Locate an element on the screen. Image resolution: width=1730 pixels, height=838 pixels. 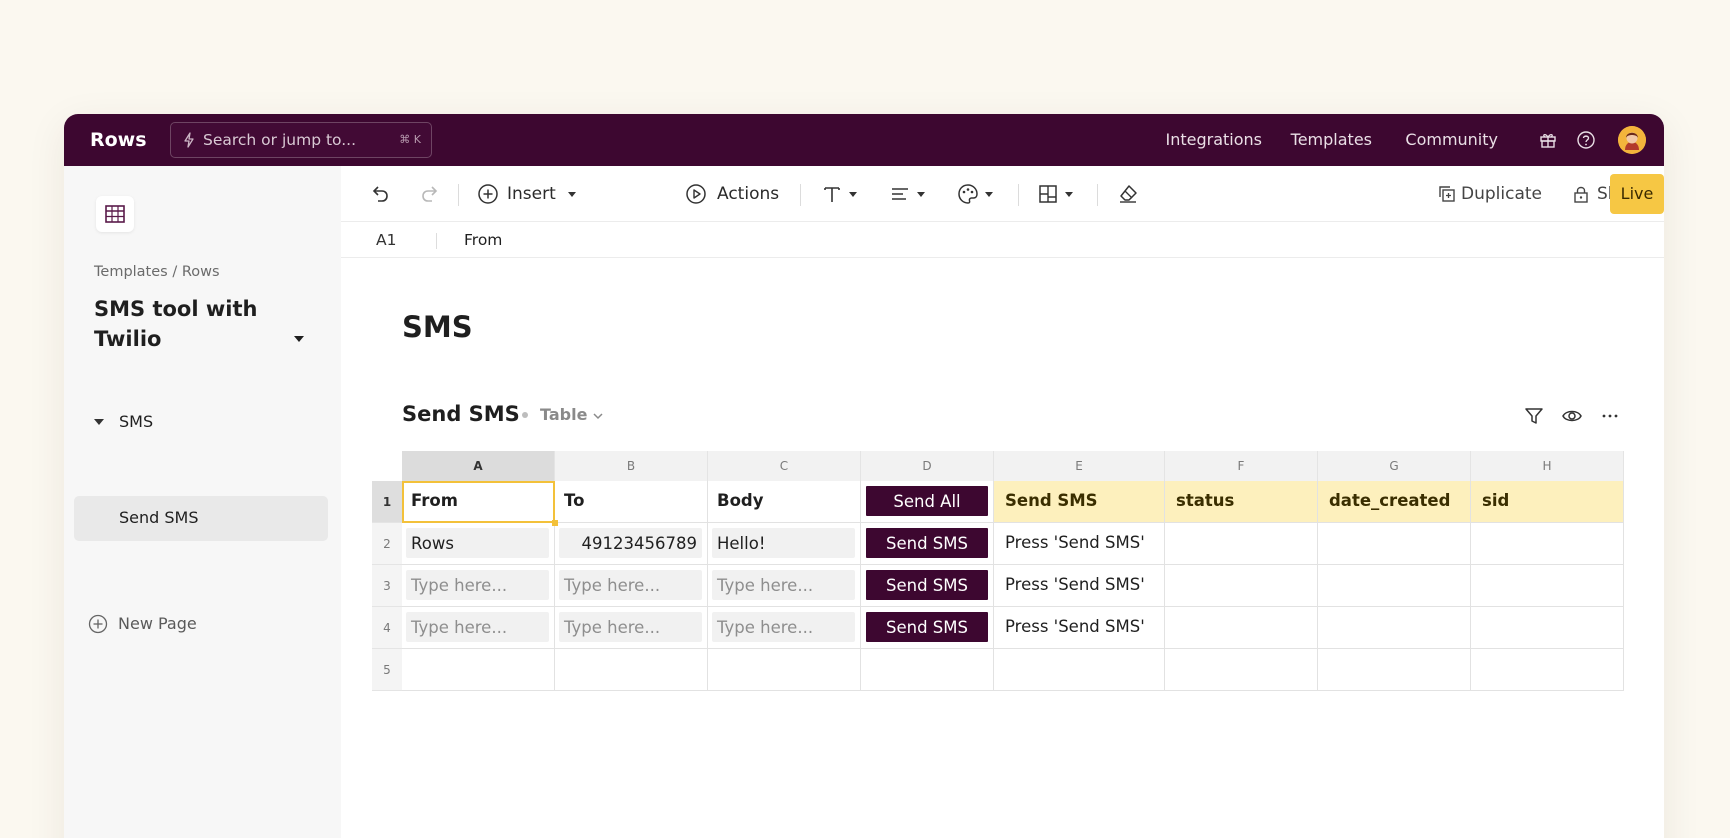
row-header-4: 4 is located at coordinates (387, 628).